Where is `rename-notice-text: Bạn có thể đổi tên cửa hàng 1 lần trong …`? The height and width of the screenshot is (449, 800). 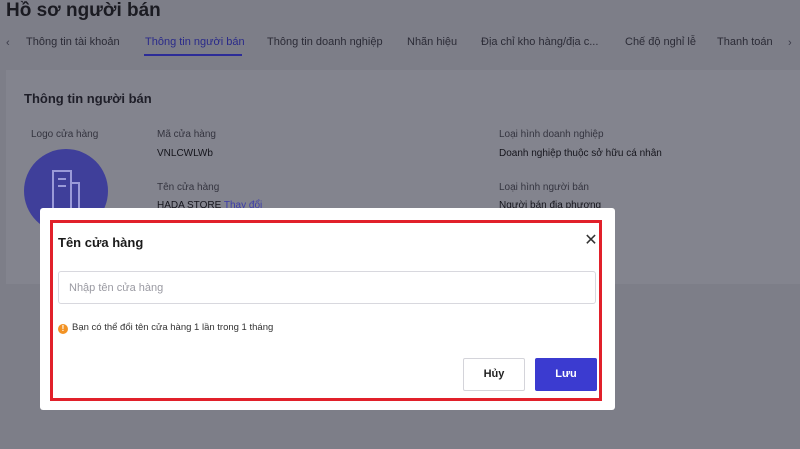 rename-notice-text: Bạn có thể đổi tên cửa hàng 1 lần trong … is located at coordinates (173, 327).